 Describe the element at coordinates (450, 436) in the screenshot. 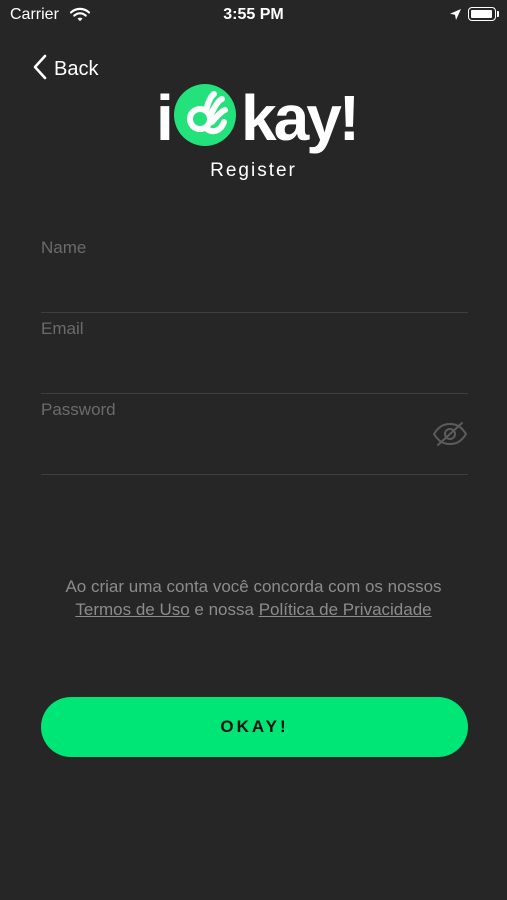

I see `eye-off-icon` at that location.